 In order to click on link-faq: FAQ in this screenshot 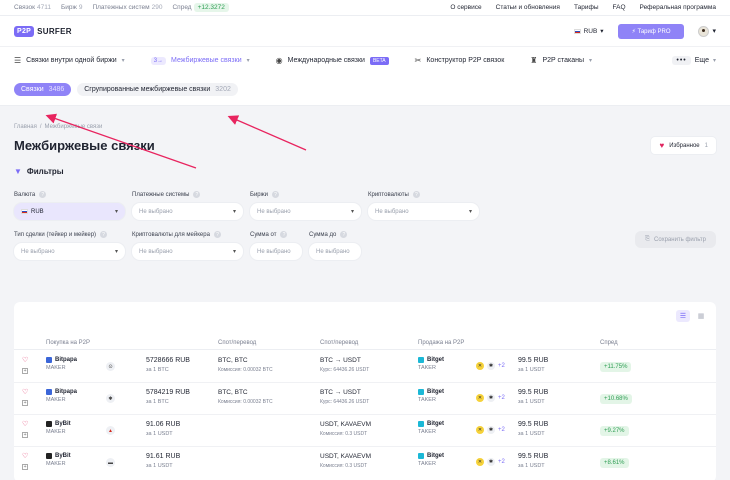, I will do `click(619, 7)`.